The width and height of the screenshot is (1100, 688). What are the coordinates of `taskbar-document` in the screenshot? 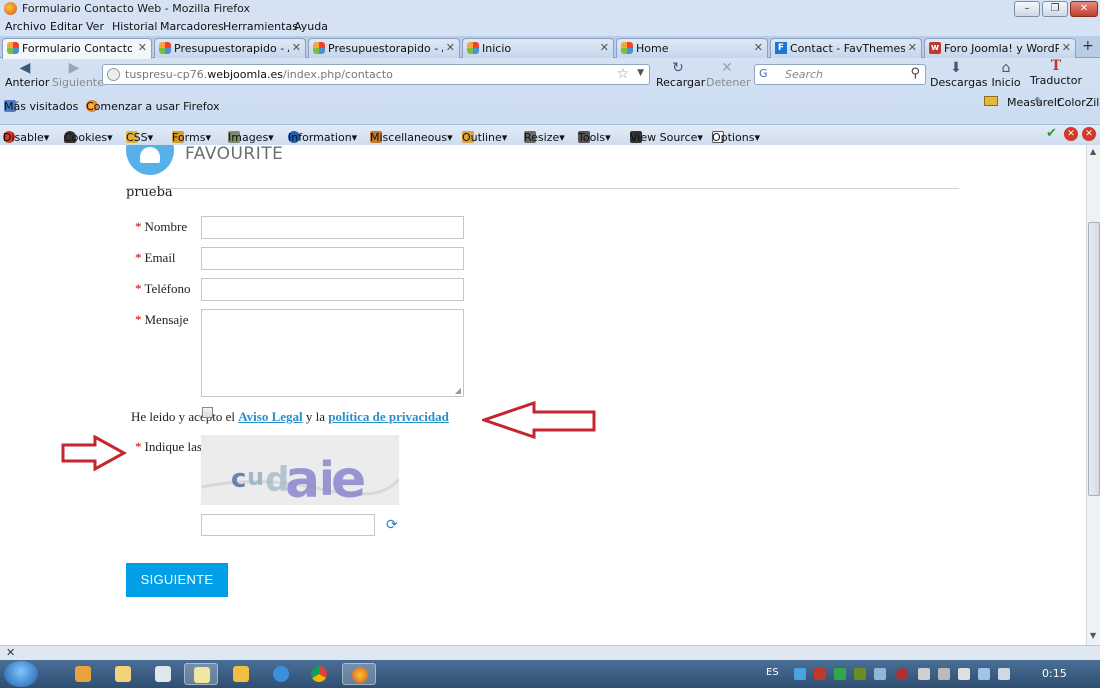 It's located at (163, 674).